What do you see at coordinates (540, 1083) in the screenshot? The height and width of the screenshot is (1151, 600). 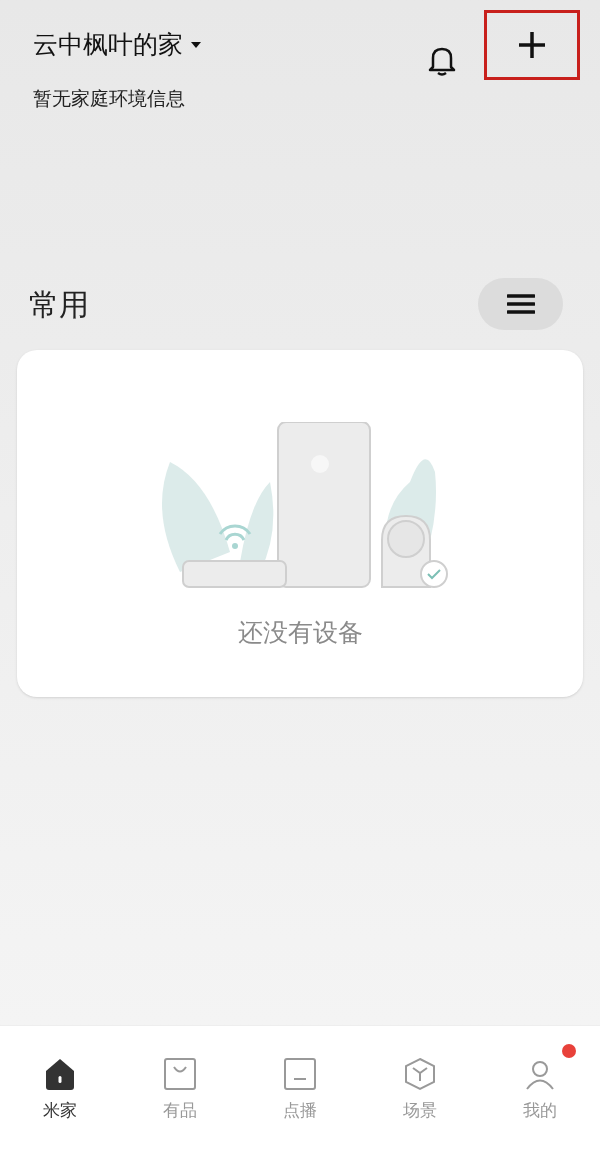 I see `tab-bar-item: 我的` at bounding box center [540, 1083].